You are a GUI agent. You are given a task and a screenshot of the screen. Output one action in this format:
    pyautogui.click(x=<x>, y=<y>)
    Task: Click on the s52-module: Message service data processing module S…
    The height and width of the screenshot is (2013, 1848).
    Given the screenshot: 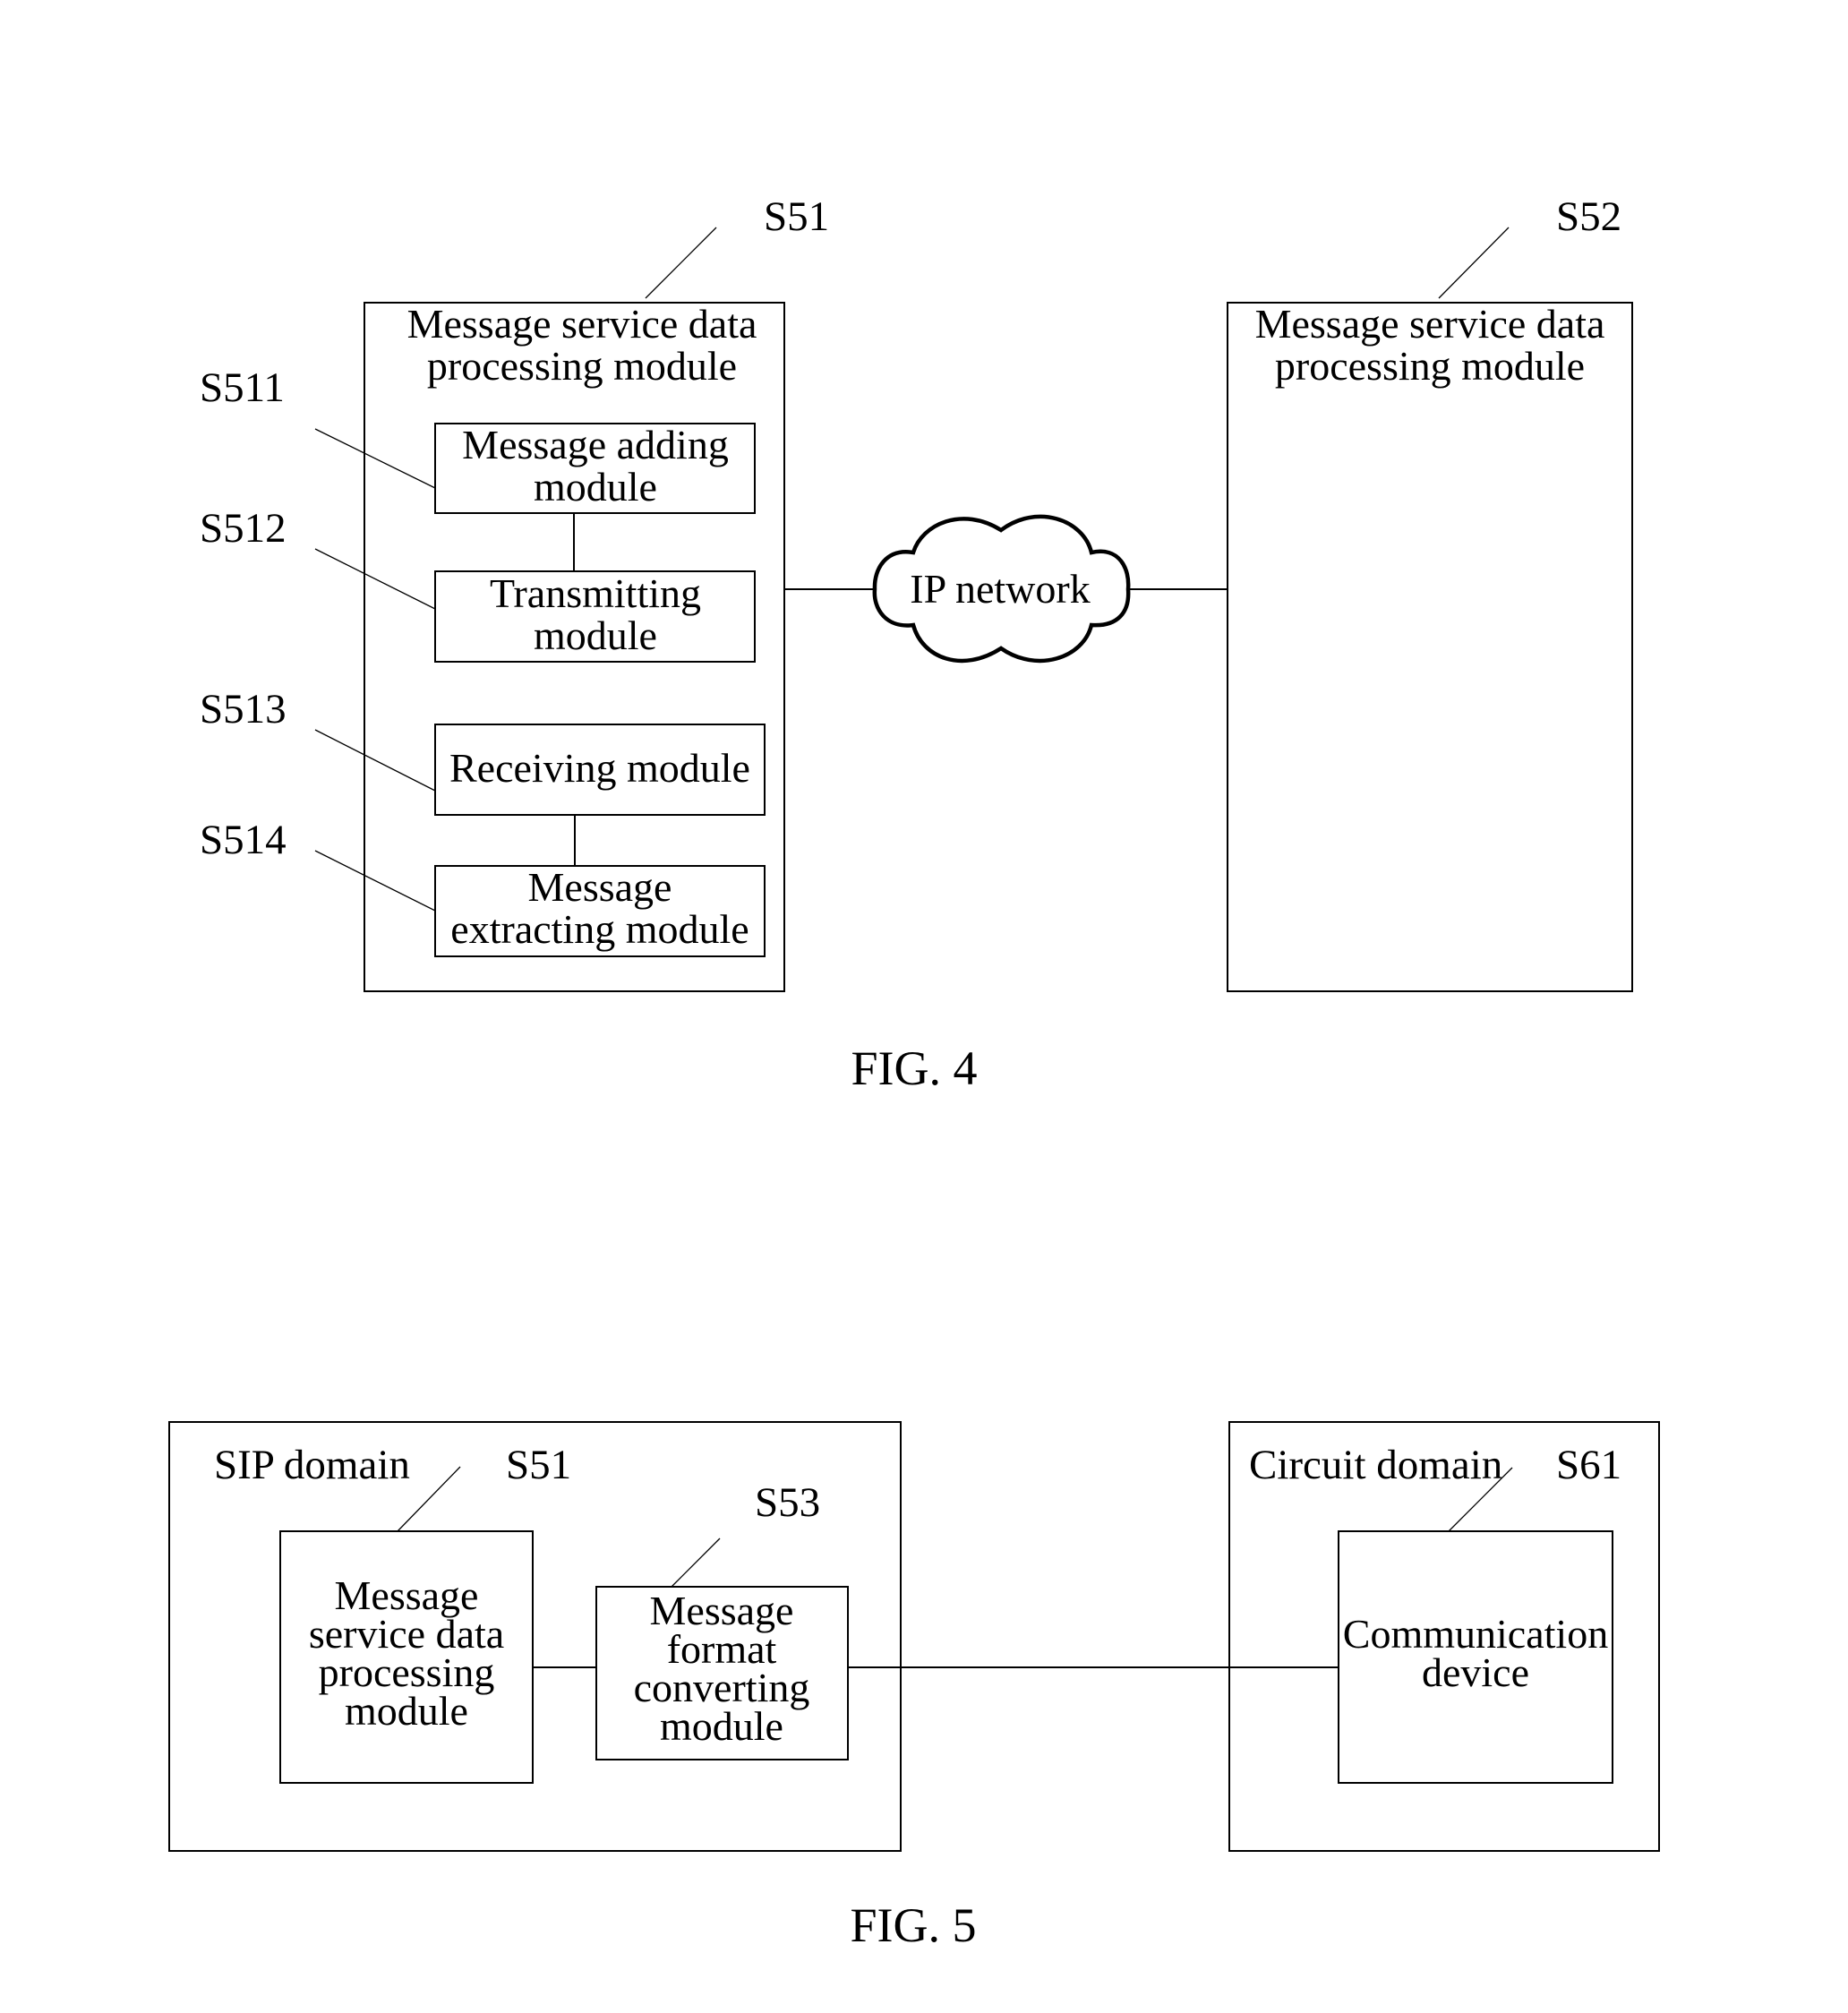 What is the action you would take?
    pyautogui.click(x=1430, y=593)
    